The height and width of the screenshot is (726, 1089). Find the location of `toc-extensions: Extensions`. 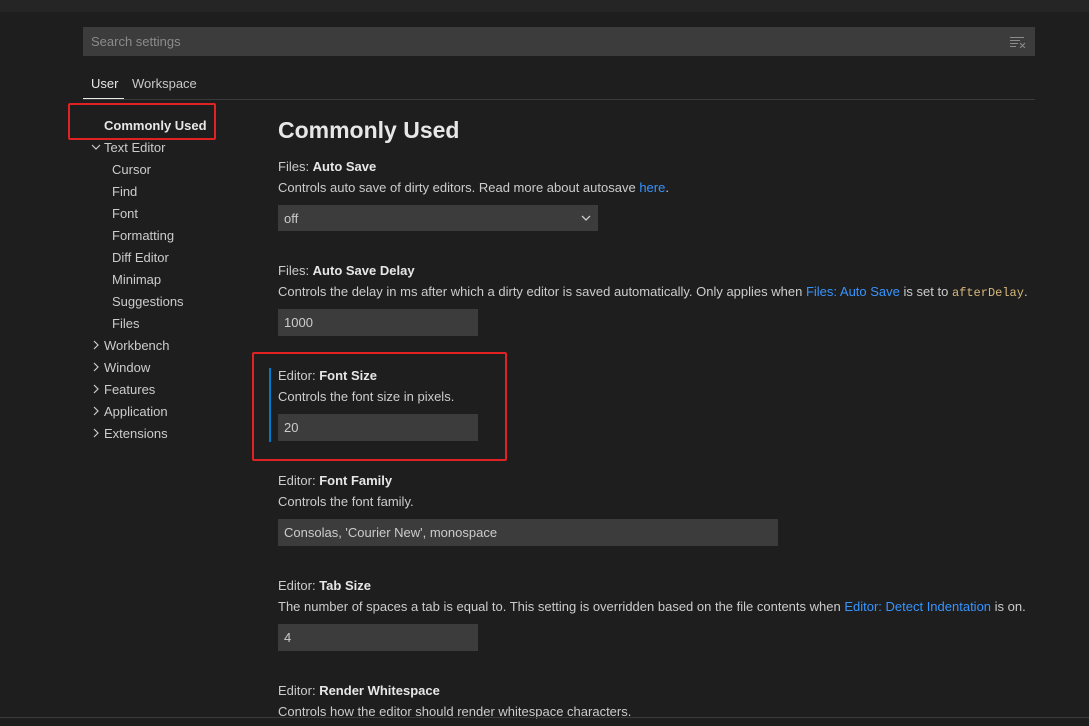

toc-extensions: Extensions is located at coordinates (127, 433).